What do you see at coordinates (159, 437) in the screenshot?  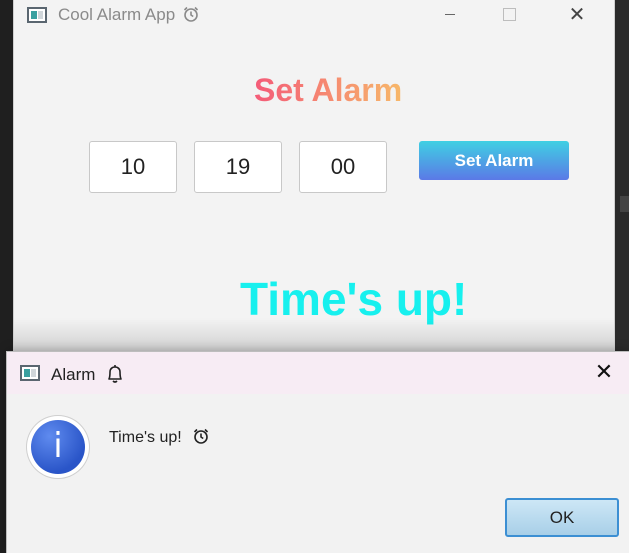 I see `dialog-message: Time's up!` at bounding box center [159, 437].